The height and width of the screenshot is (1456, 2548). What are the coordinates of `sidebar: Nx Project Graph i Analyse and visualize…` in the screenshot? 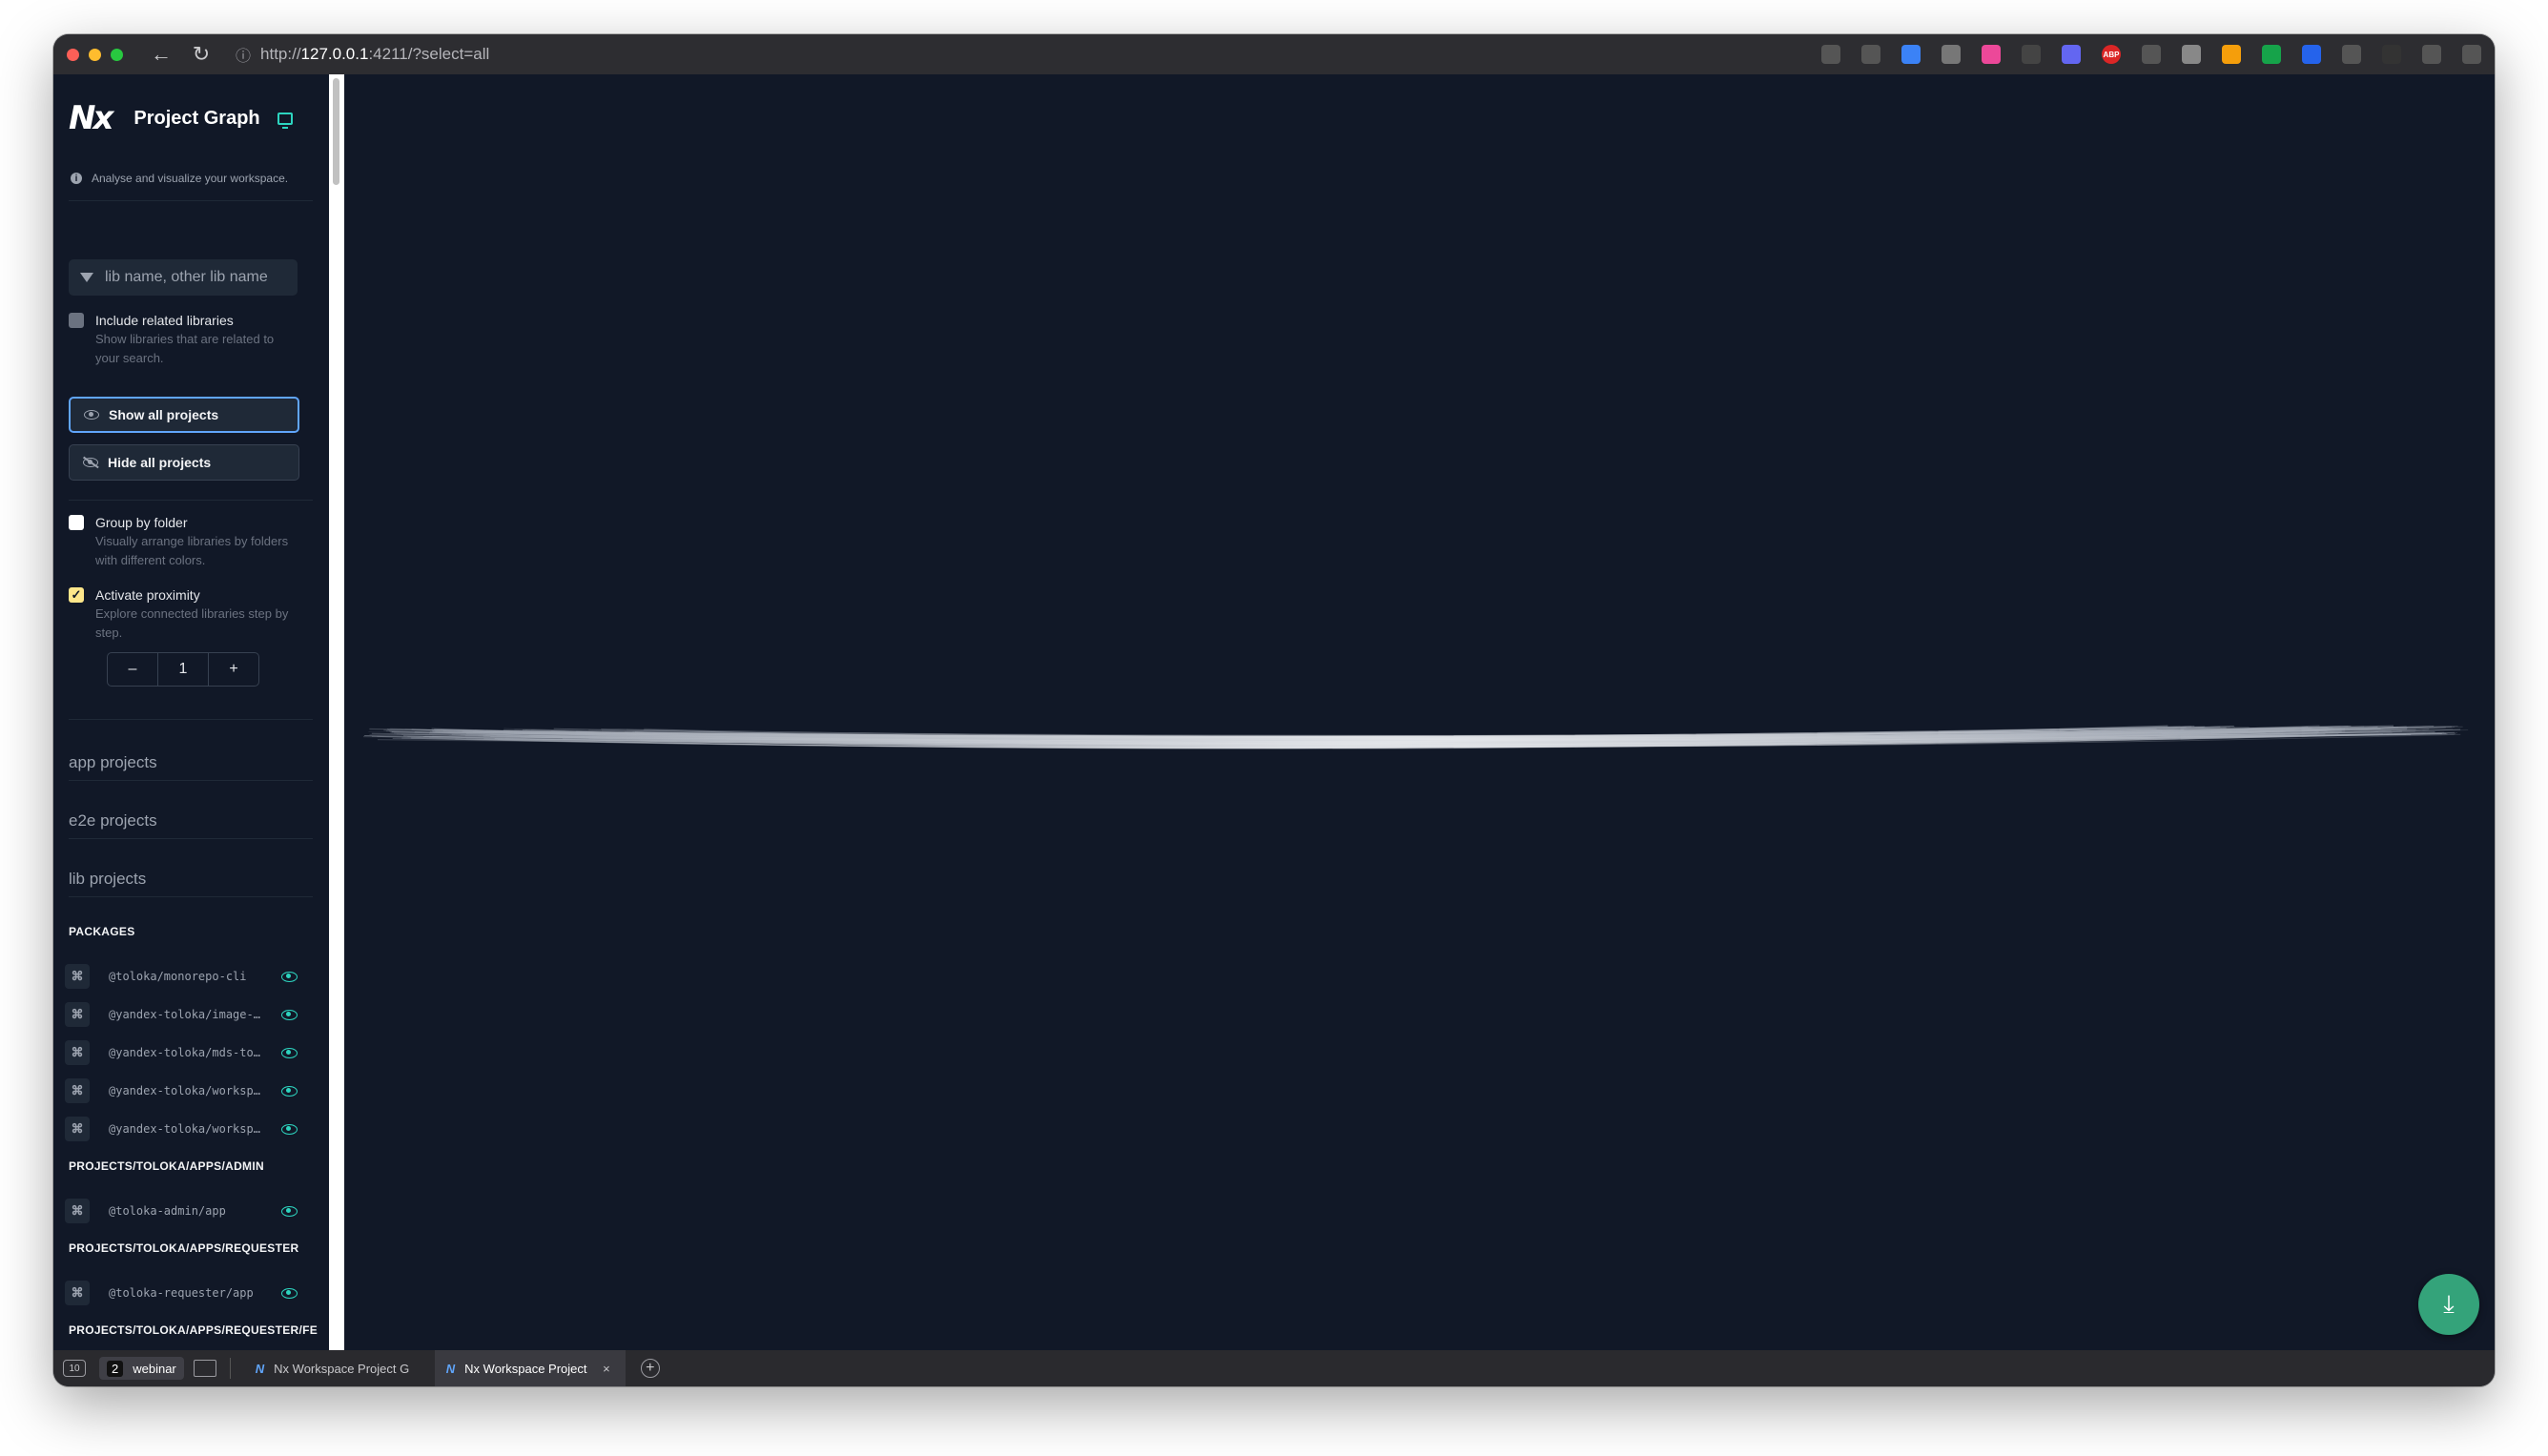 It's located at (191, 712).